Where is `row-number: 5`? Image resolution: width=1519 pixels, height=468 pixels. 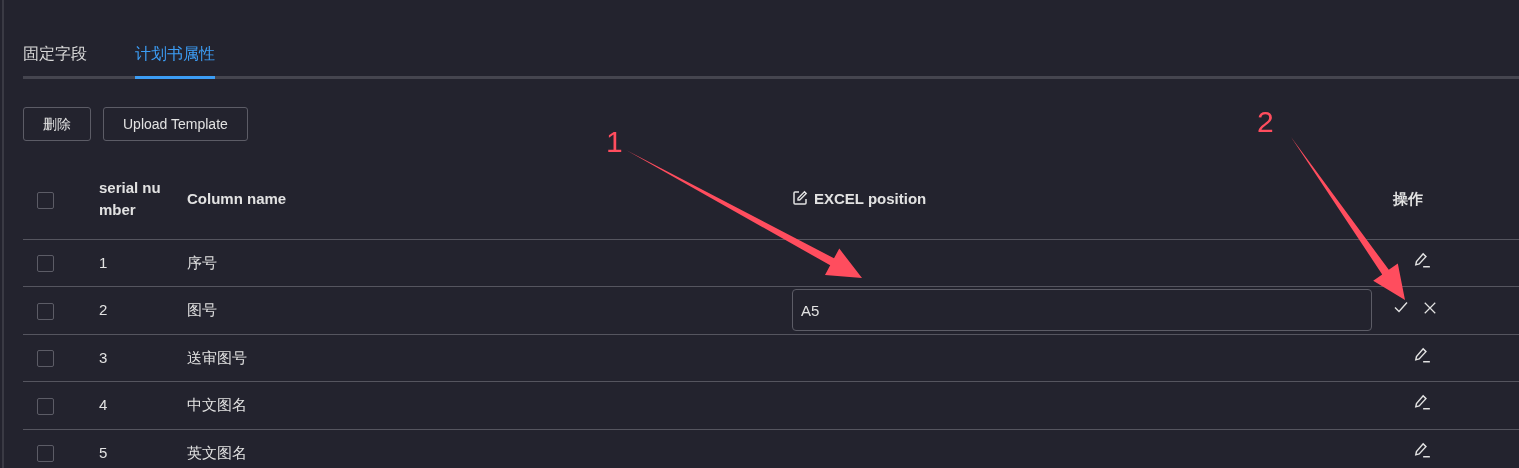 row-number: 5 is located at coordinates (104, 452).